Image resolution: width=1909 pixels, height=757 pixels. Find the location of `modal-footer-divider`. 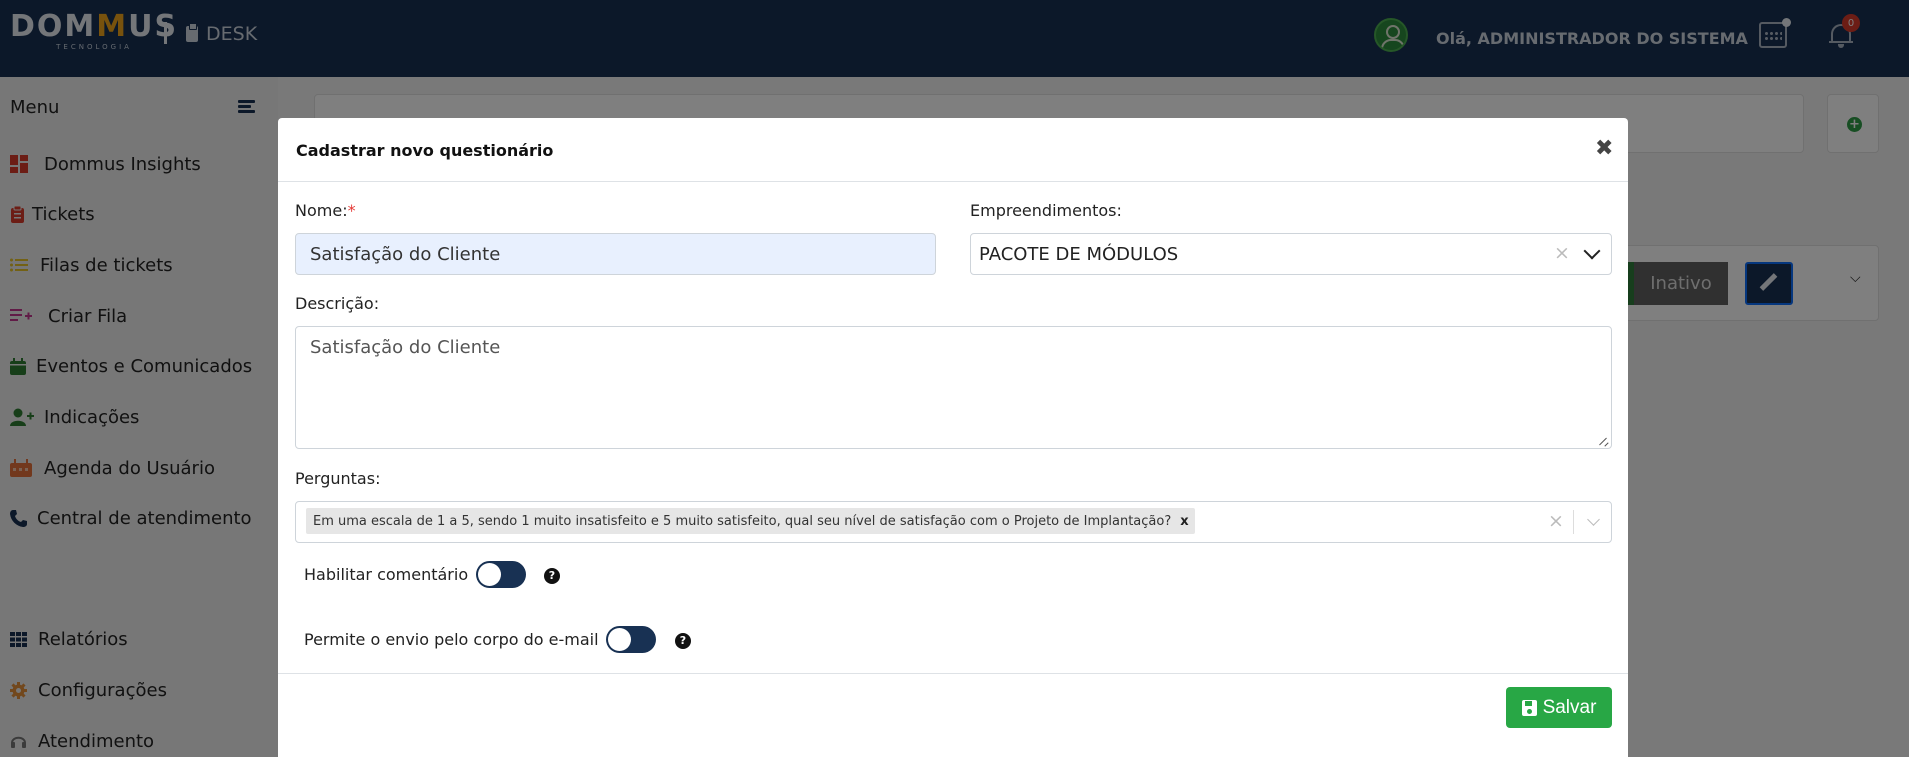

modal-footer-divider is located at coordinates (953, 673).